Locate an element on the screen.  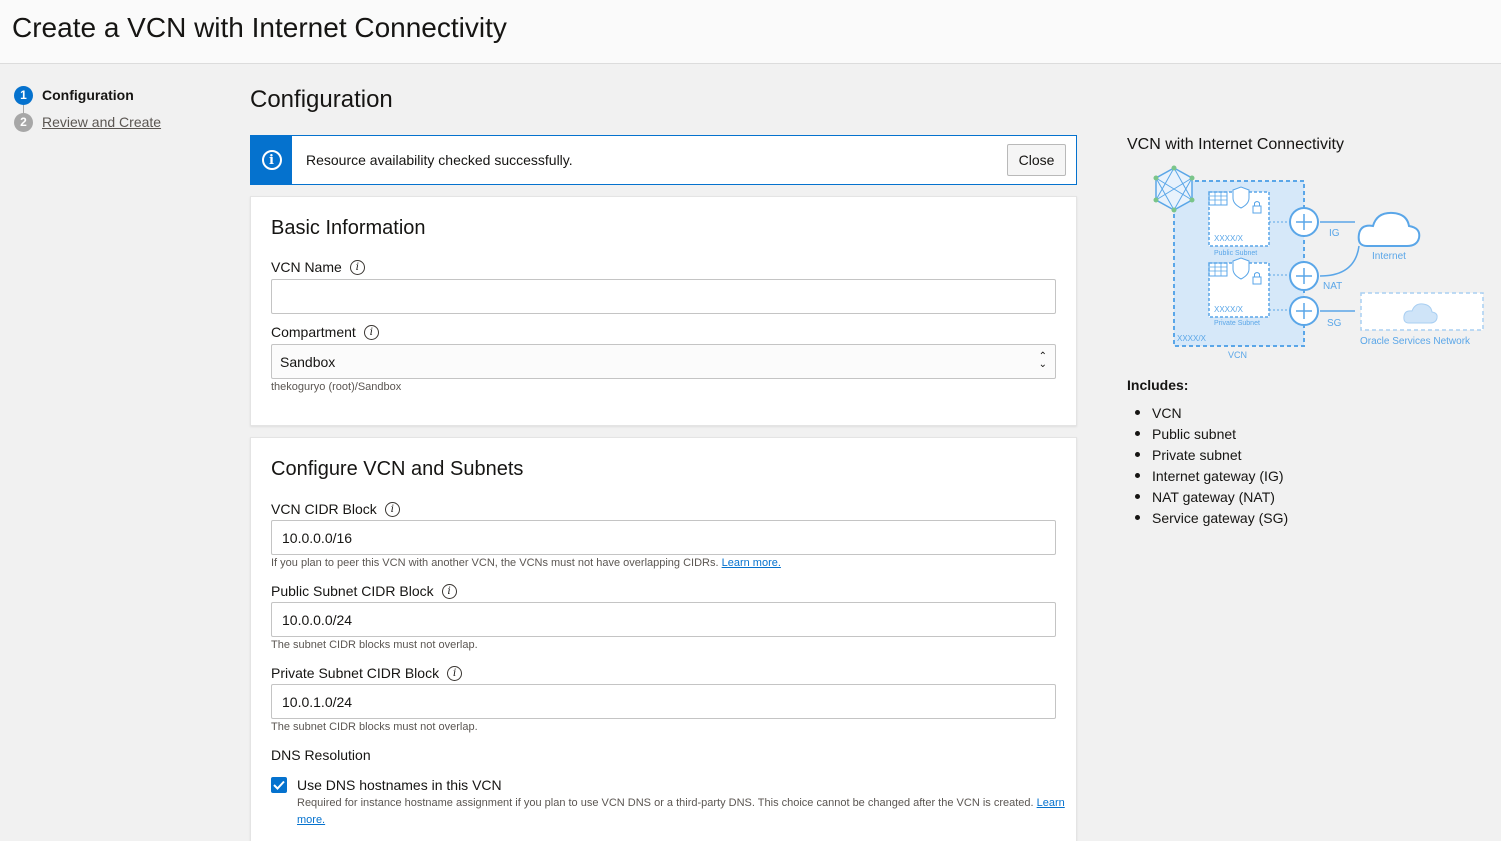
compartment-label: Compartment i is located at coordinates (325, 332).